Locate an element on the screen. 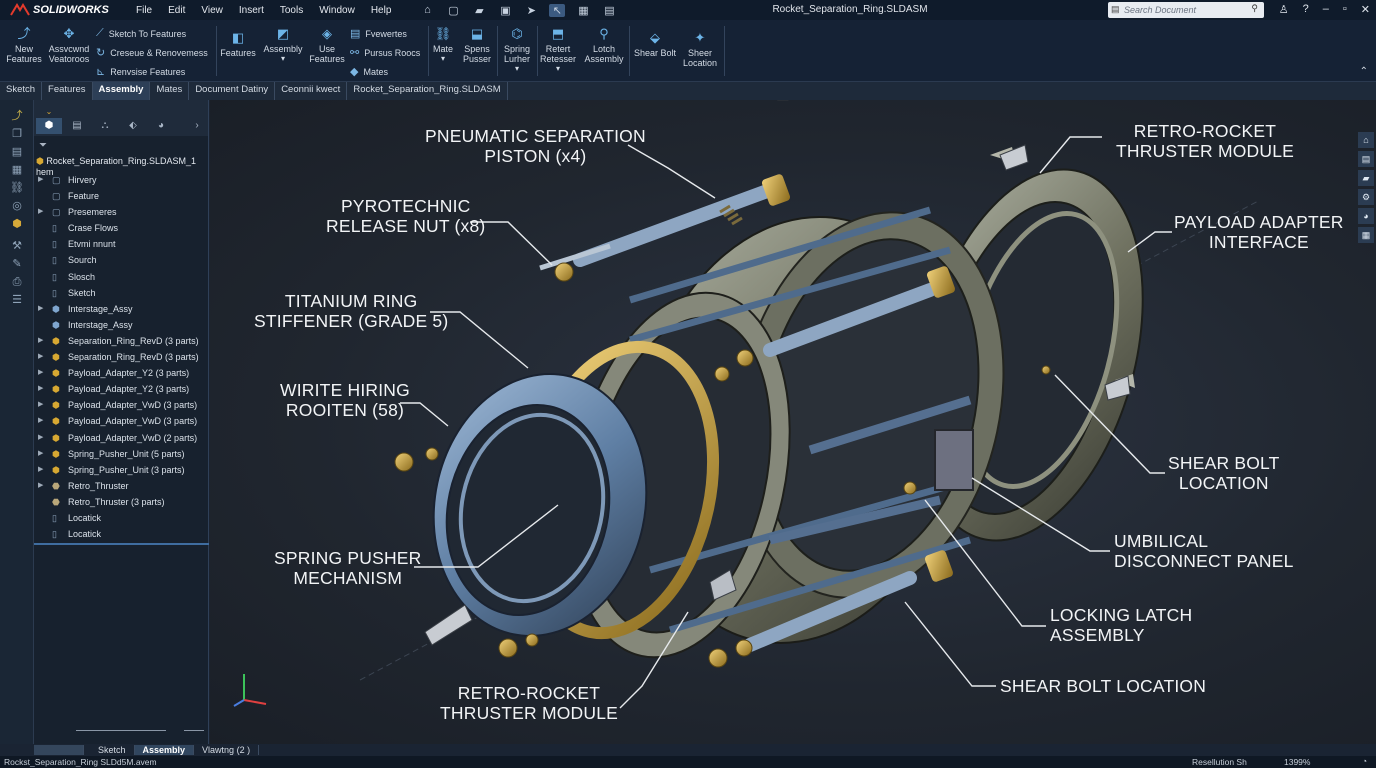  tree-item: ▯ Slosch is located at coordinates (121, 277).